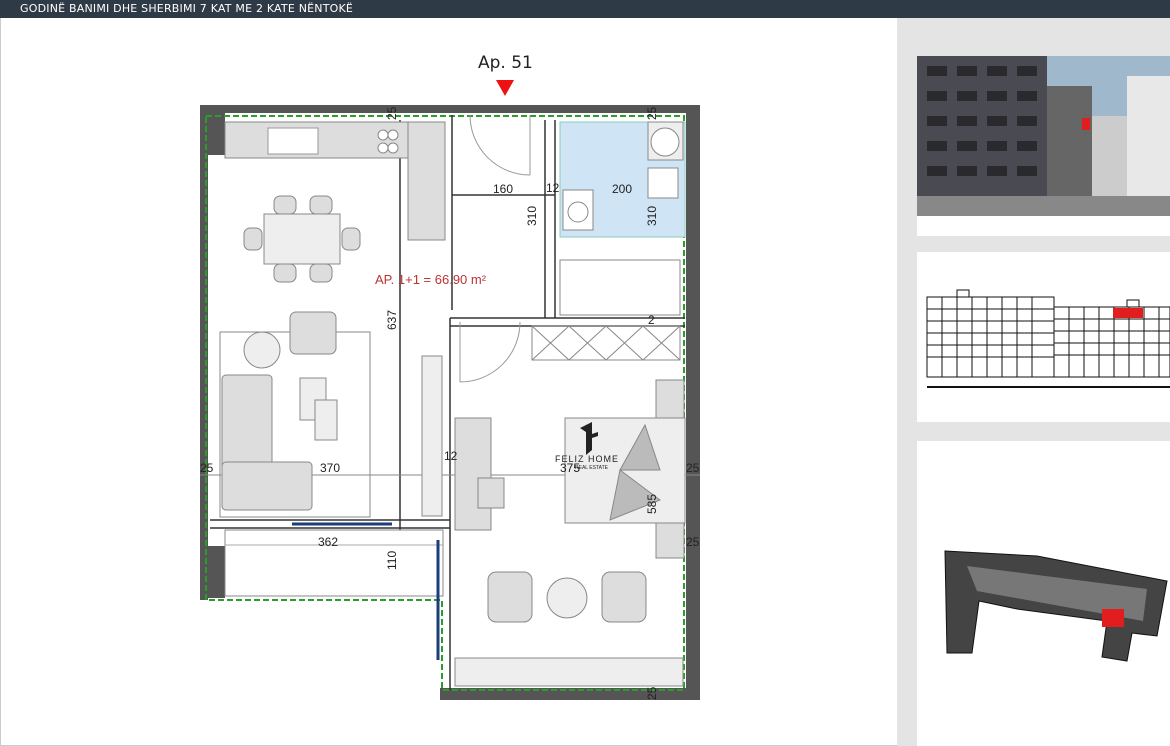  I want to click on door-swings, so click(495, 248).